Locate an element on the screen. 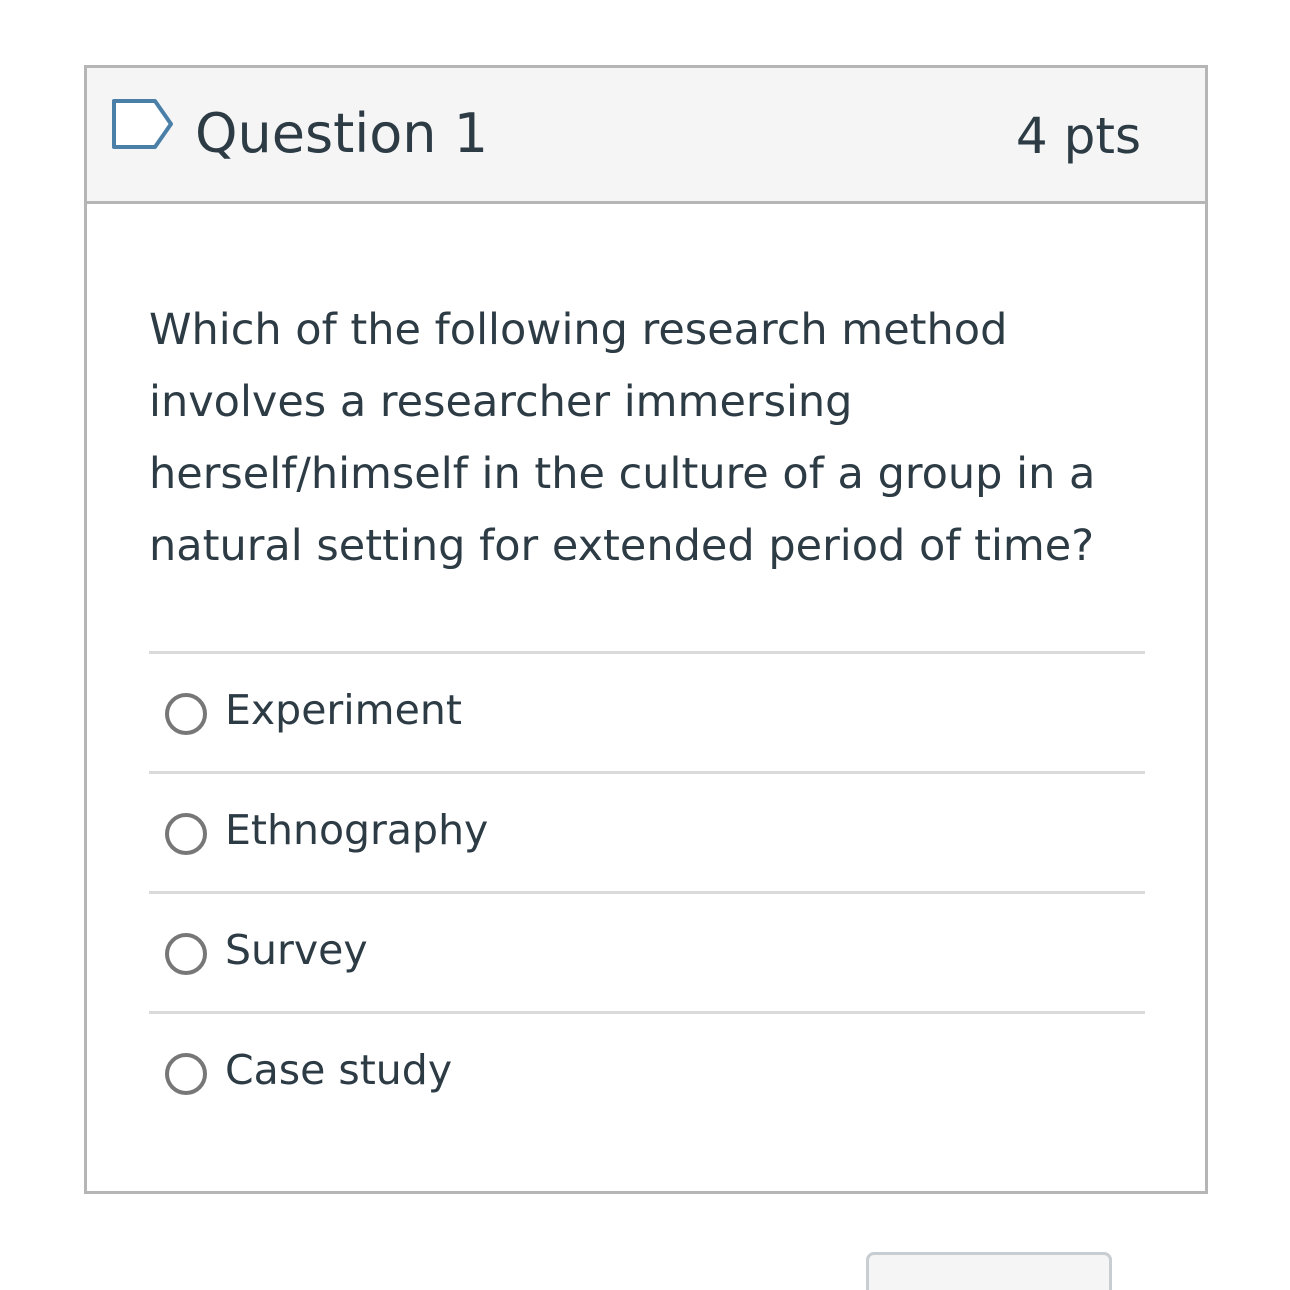 This screenshot has width=1290, height=1290. answer-label: Ethnography is located at coordinates (357, 830).